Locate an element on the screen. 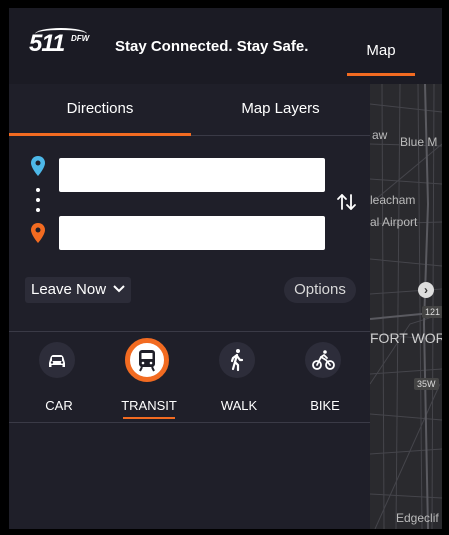 The image size is (449, 535). 511dfw-logo: 511 DFW is located at coordinates (60, 43).